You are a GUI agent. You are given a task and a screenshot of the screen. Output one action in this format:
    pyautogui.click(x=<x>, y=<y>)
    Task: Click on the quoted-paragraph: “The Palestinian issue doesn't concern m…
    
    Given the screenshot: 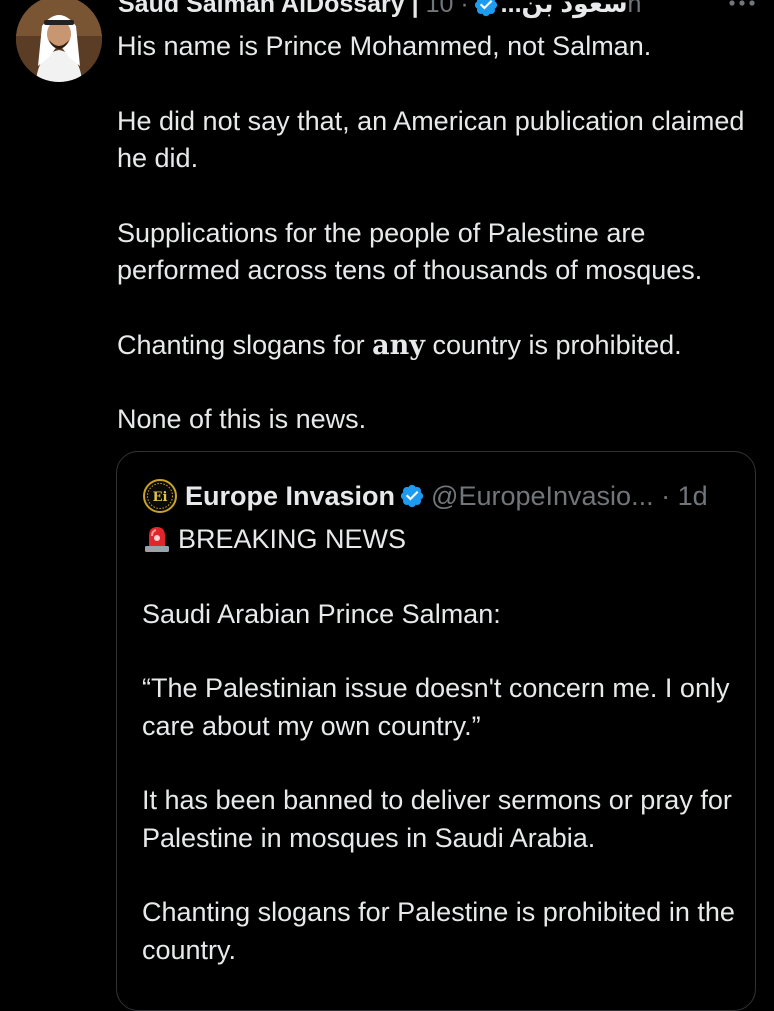 What is the action you would take?
    pyautogui.click(x=436, y=707)
    